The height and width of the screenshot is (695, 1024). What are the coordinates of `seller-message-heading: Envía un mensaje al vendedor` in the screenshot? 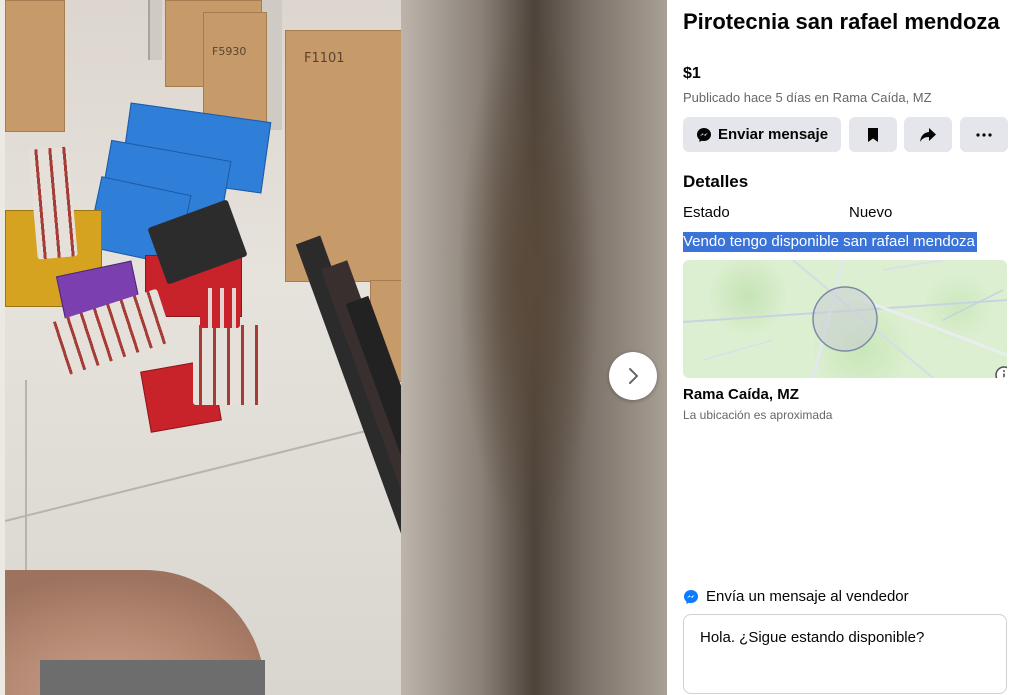 It's located at (796, 596).